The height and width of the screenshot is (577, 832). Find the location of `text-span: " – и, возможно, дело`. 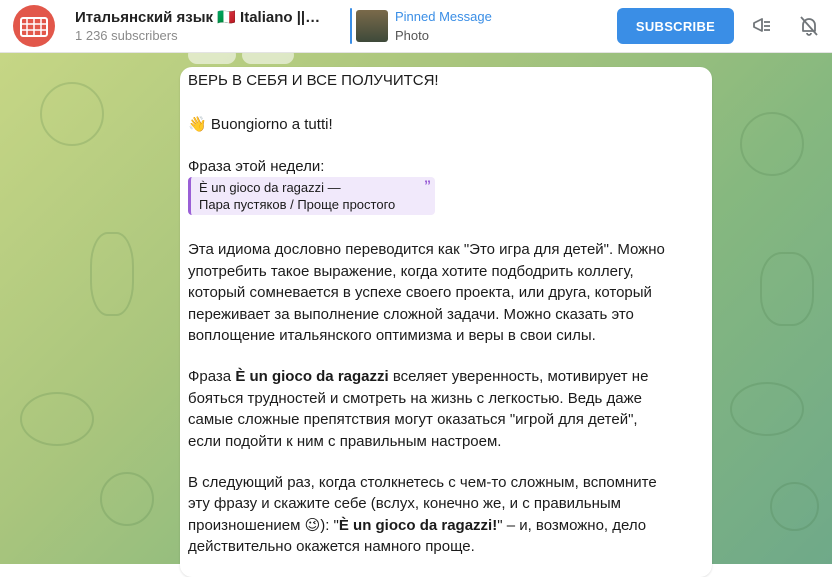

text-span: " – и, возможно, дело is located at coordinates (572, 525).